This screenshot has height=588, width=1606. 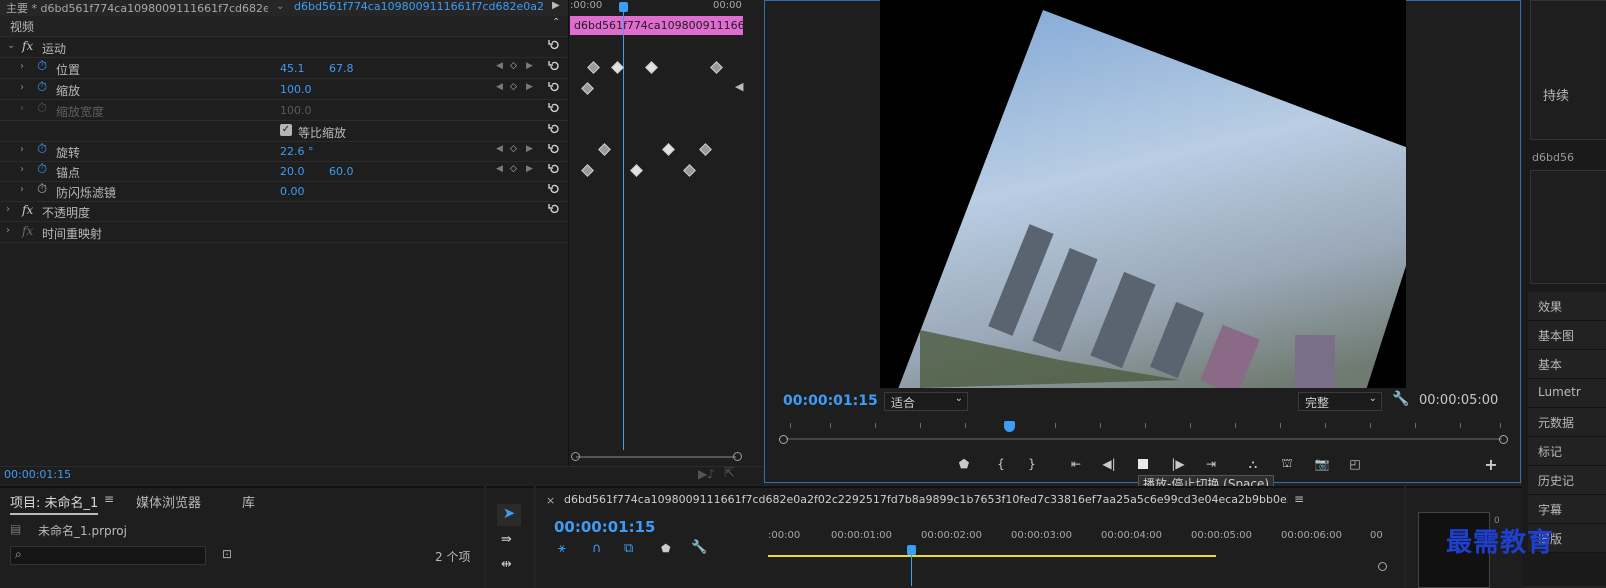 What do you see at coordinates (1567, 335) in the screenshot?
I see `side-tab-essential-graphics: 基本图` at bounding box center [1567, 335].